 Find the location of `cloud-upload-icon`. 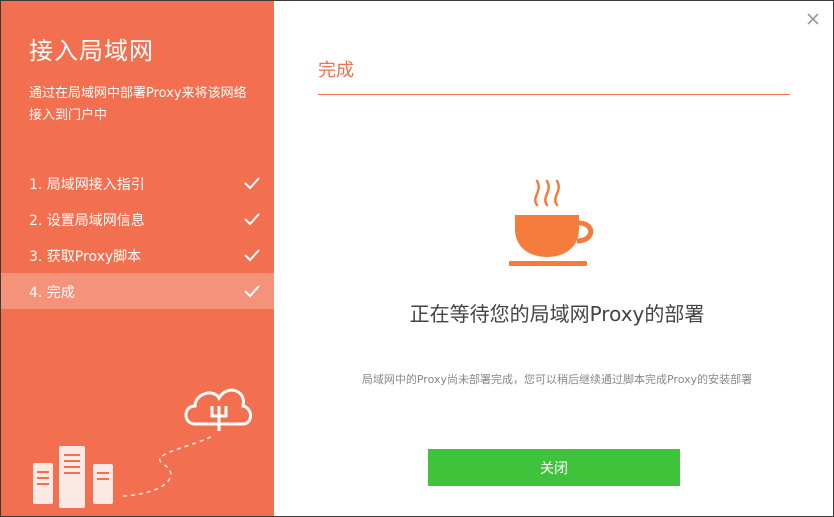

cloud-upload-icon is located at coordinates (218, 409).